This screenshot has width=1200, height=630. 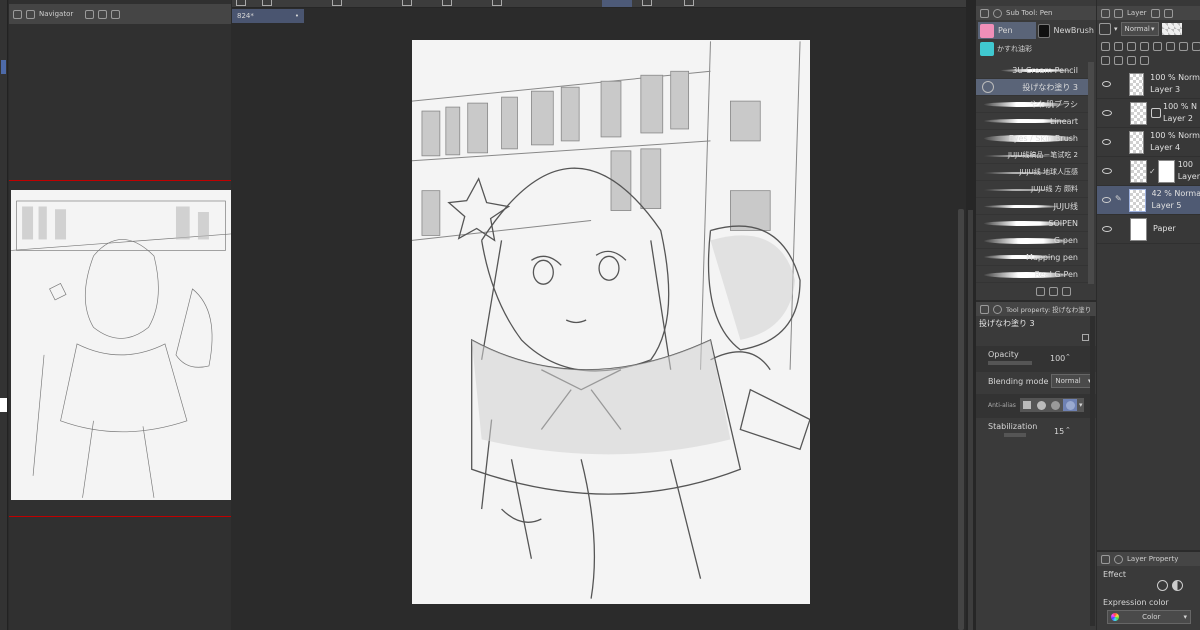 What do you see at coordinates (1171, 29) in the screenshot?
I see `transparency-swatch` at bounding box center [1171, 29].